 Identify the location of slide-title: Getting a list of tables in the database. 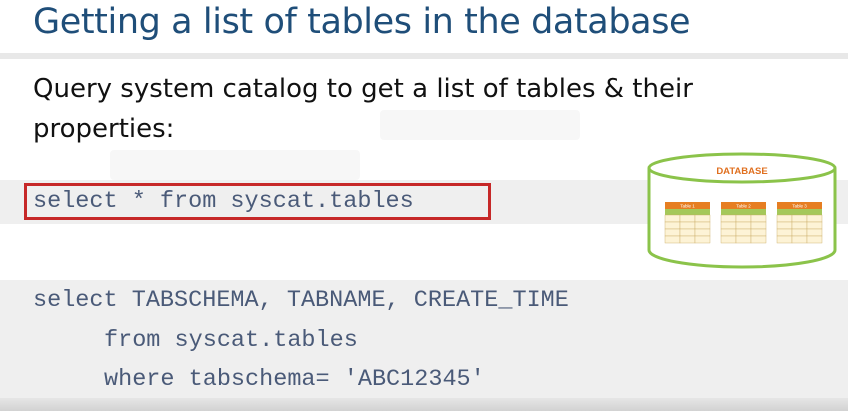
(362, 22).